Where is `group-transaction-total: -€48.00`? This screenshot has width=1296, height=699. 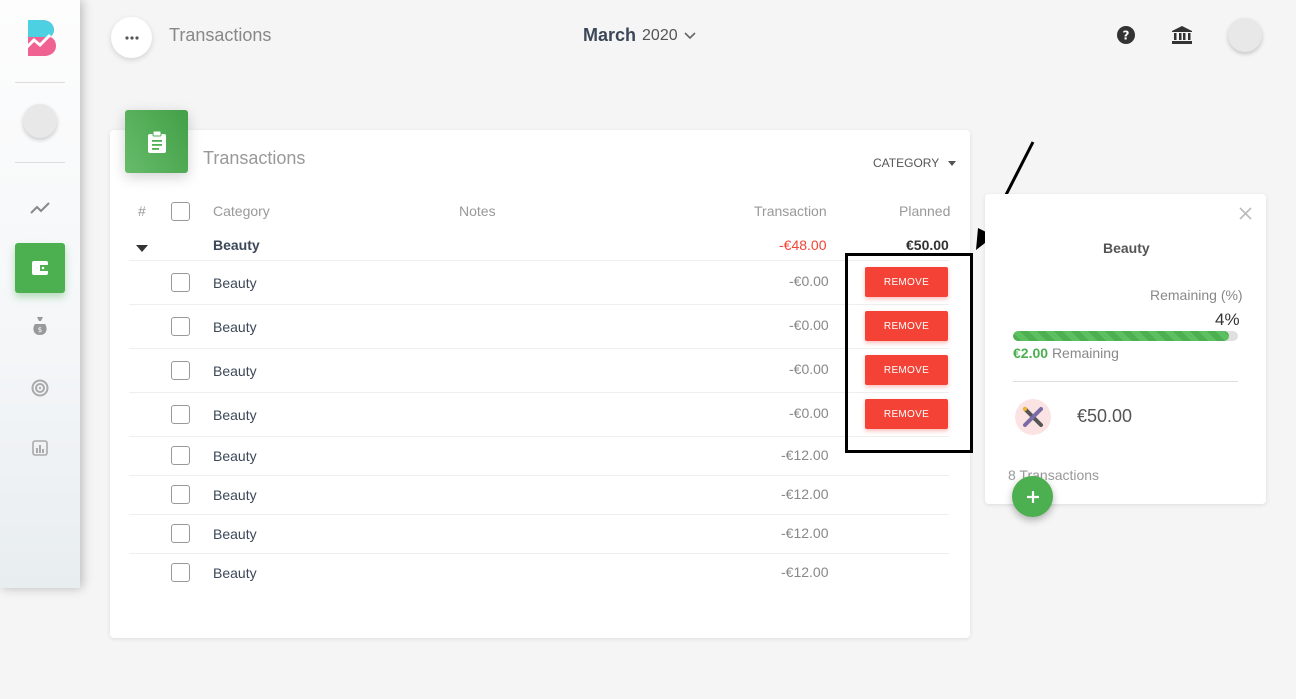 group-transaction-total: -€48.00 is located at coordinates (803, 245).